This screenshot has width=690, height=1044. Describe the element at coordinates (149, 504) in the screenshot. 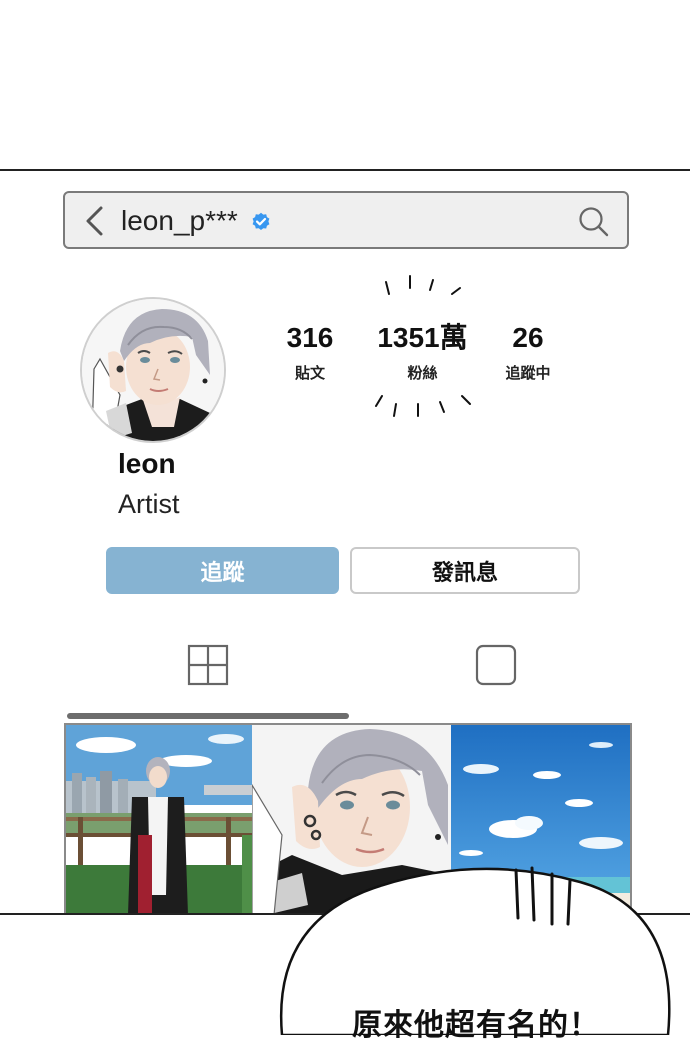

I see `profile-bio: Artist` at that location.